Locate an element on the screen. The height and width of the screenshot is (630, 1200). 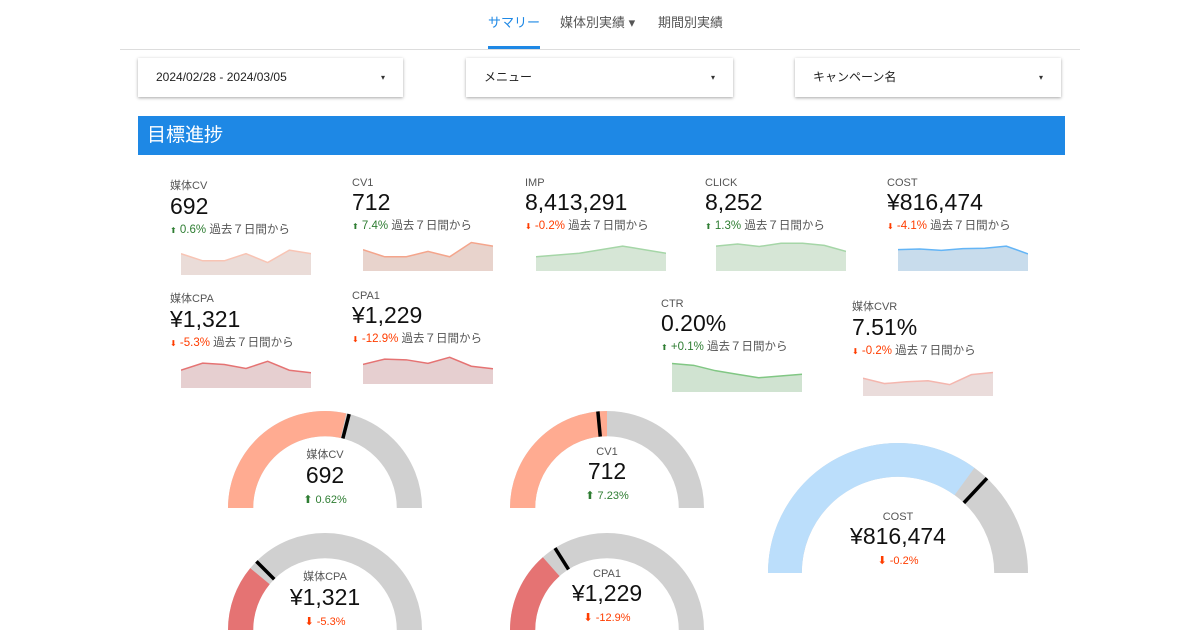
tab-media-results: 媒体別実績 ▾ is located at coordinates (597, 32).